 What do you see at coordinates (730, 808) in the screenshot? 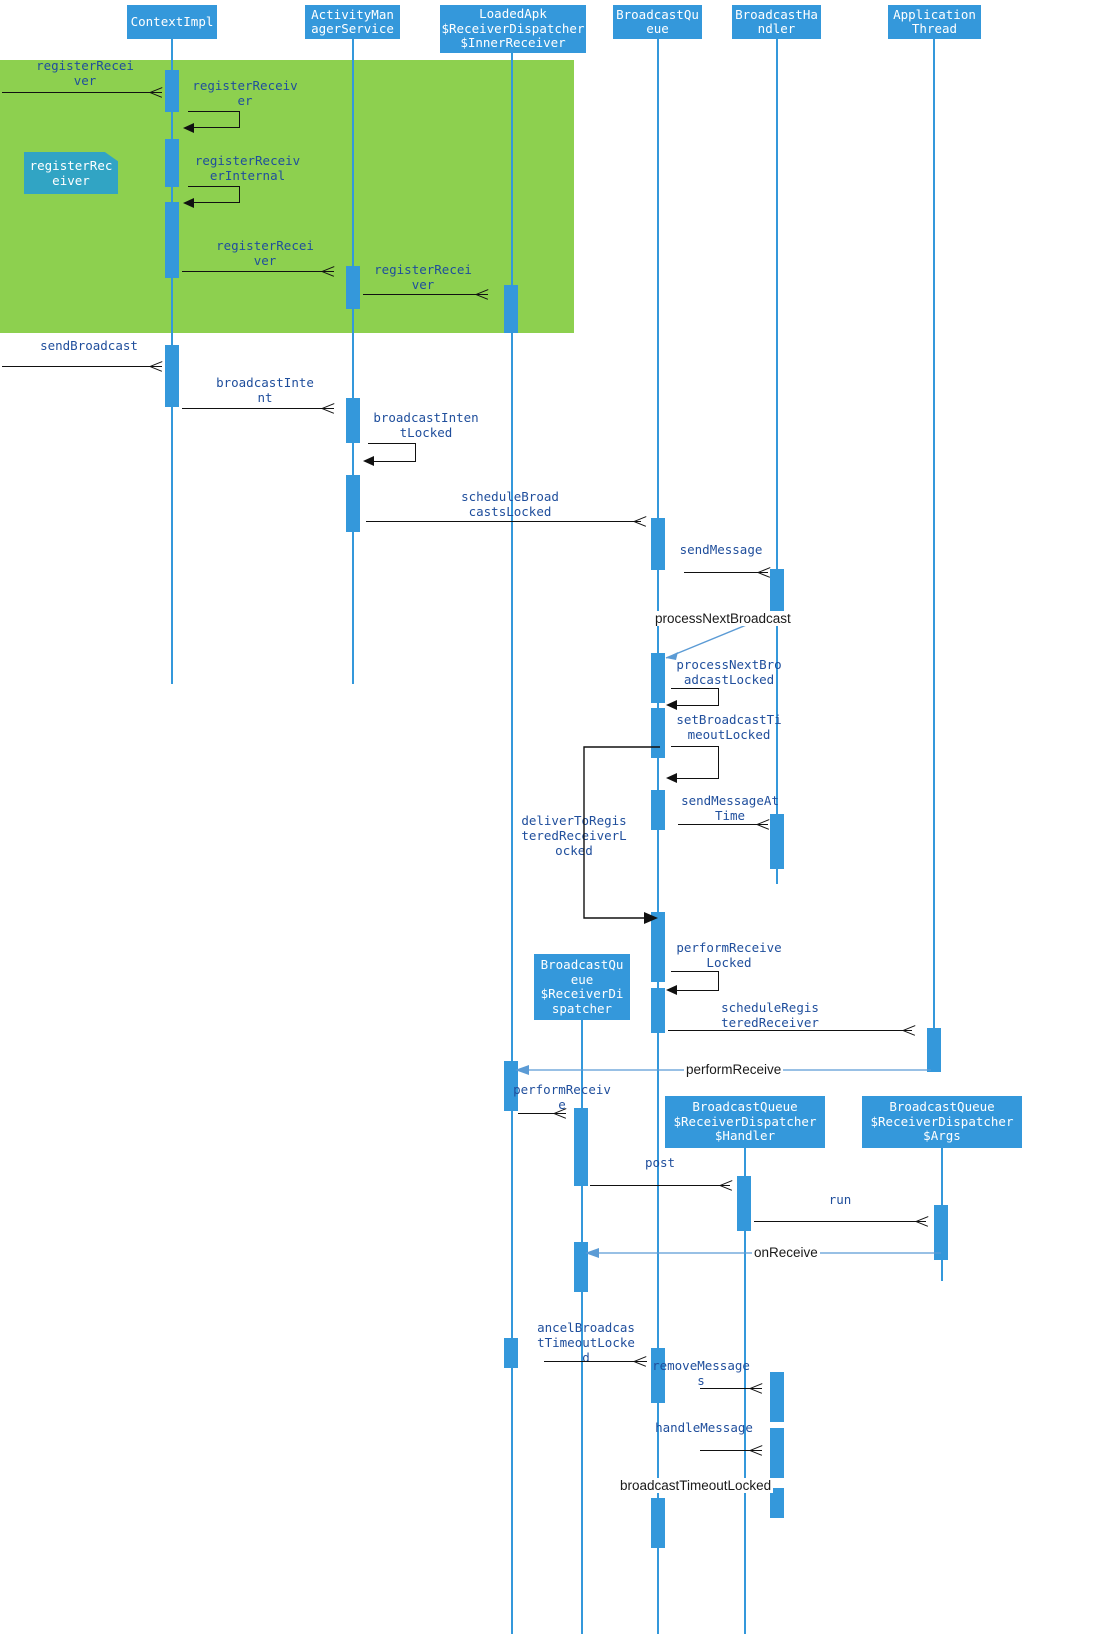
I see `message-label-sendmessageattime: sendMessageAt Time` at bounding box center [730, 808].